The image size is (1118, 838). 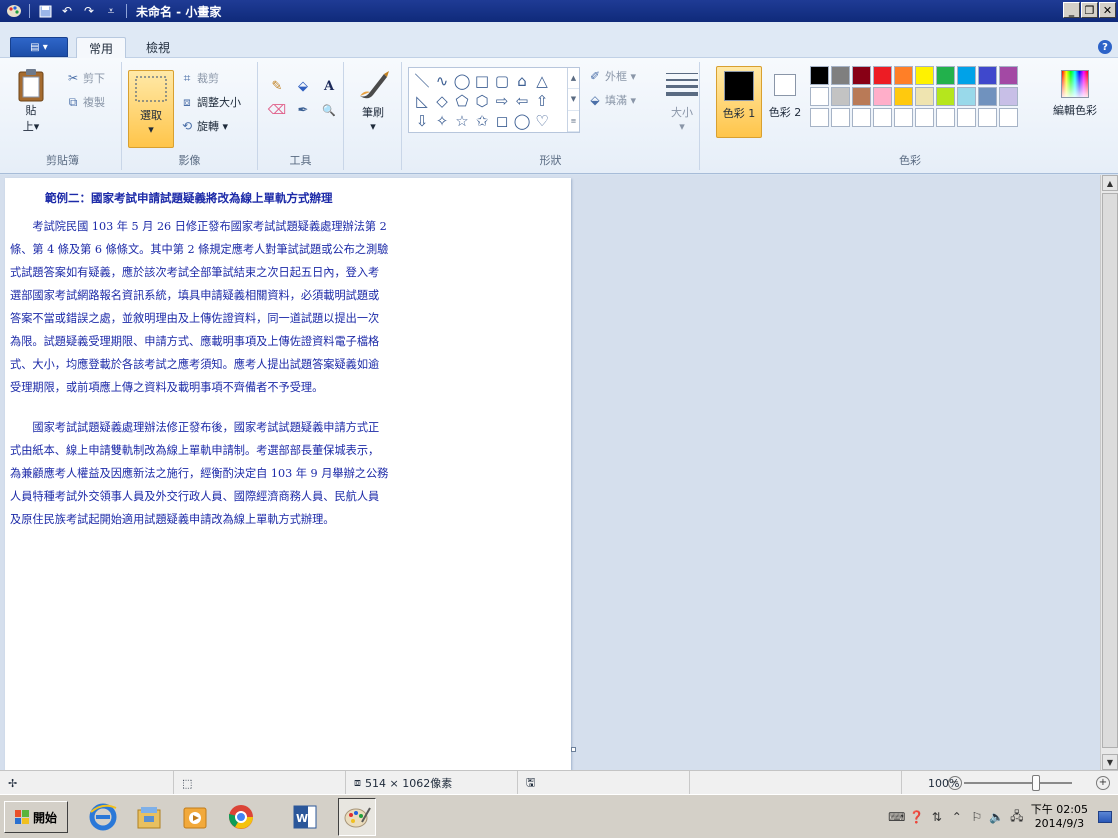 I want to click on shapes-gallery-scroll: ▲ ▼ ≡, so click(x=573, y=100).